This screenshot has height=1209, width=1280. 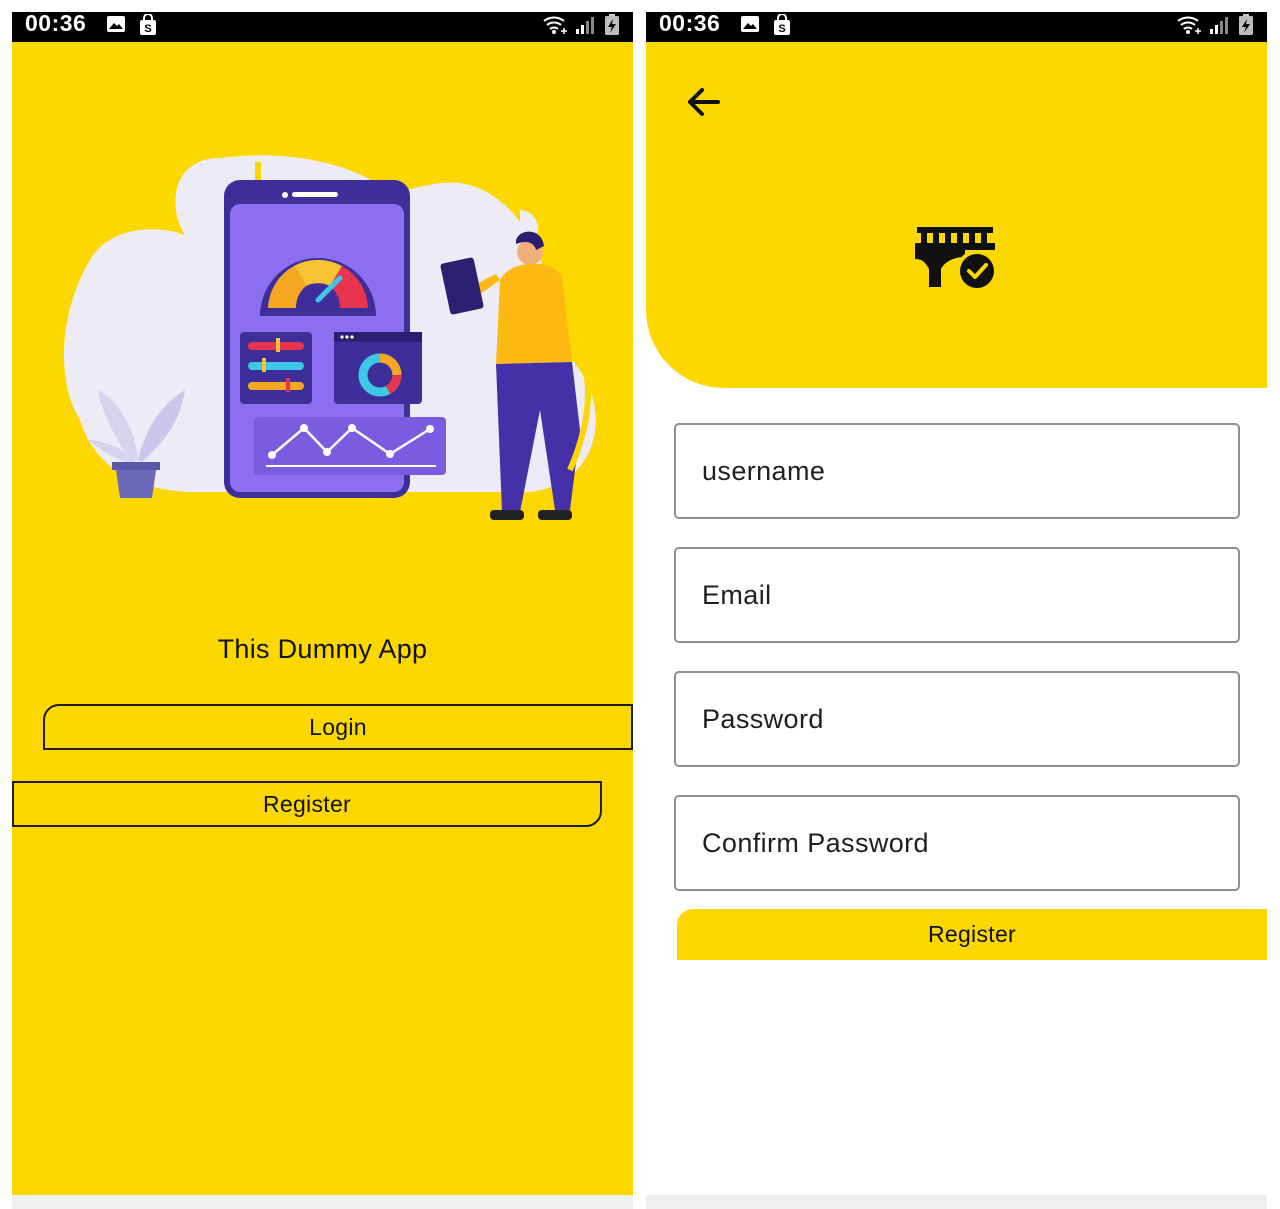 I want to click on confirm-password-input, so click(x=957, y=843).